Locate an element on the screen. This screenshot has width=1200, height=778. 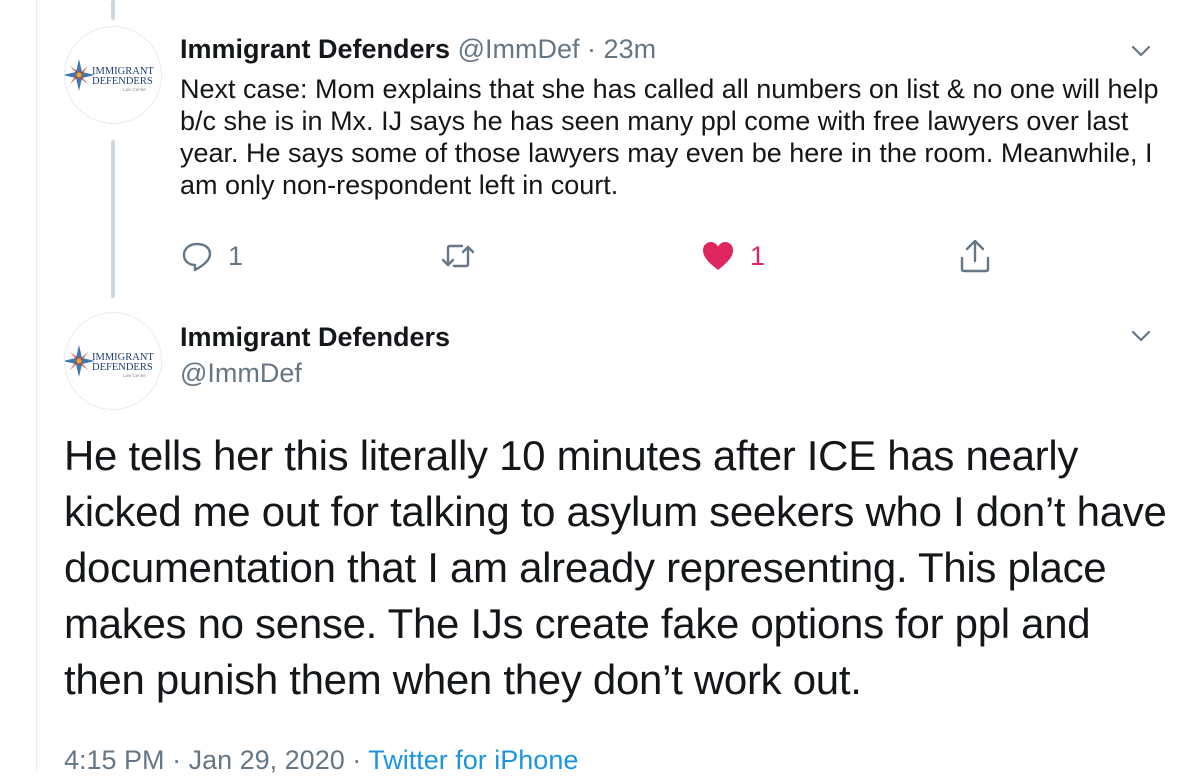
source-link: Twitter for iPhone is located at coordinates (473, 760).